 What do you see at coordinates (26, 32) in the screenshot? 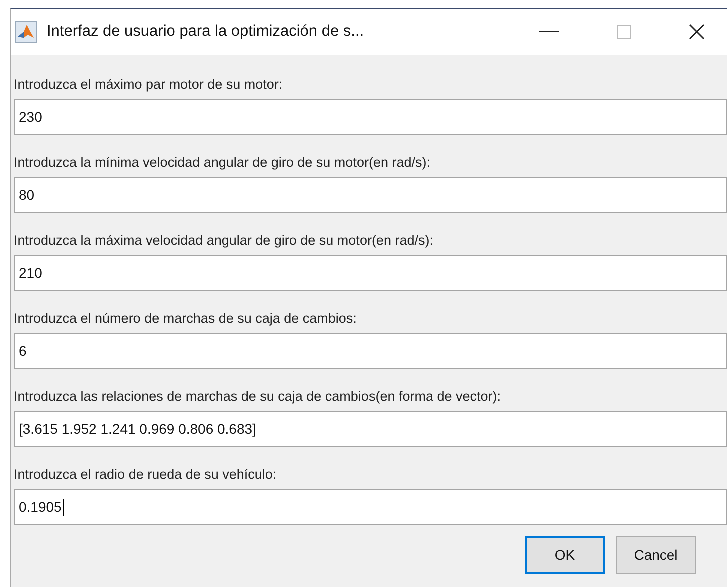
I see `app-icon` at bounding box center [26, 32].